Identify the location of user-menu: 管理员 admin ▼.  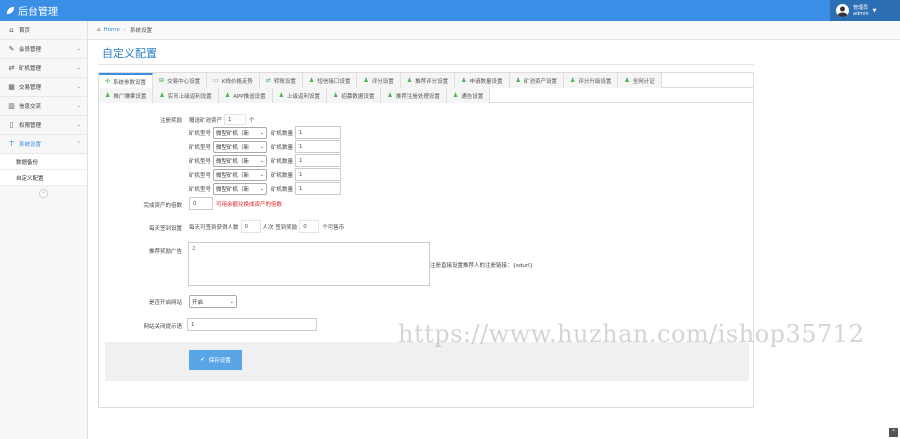
(865, 10).